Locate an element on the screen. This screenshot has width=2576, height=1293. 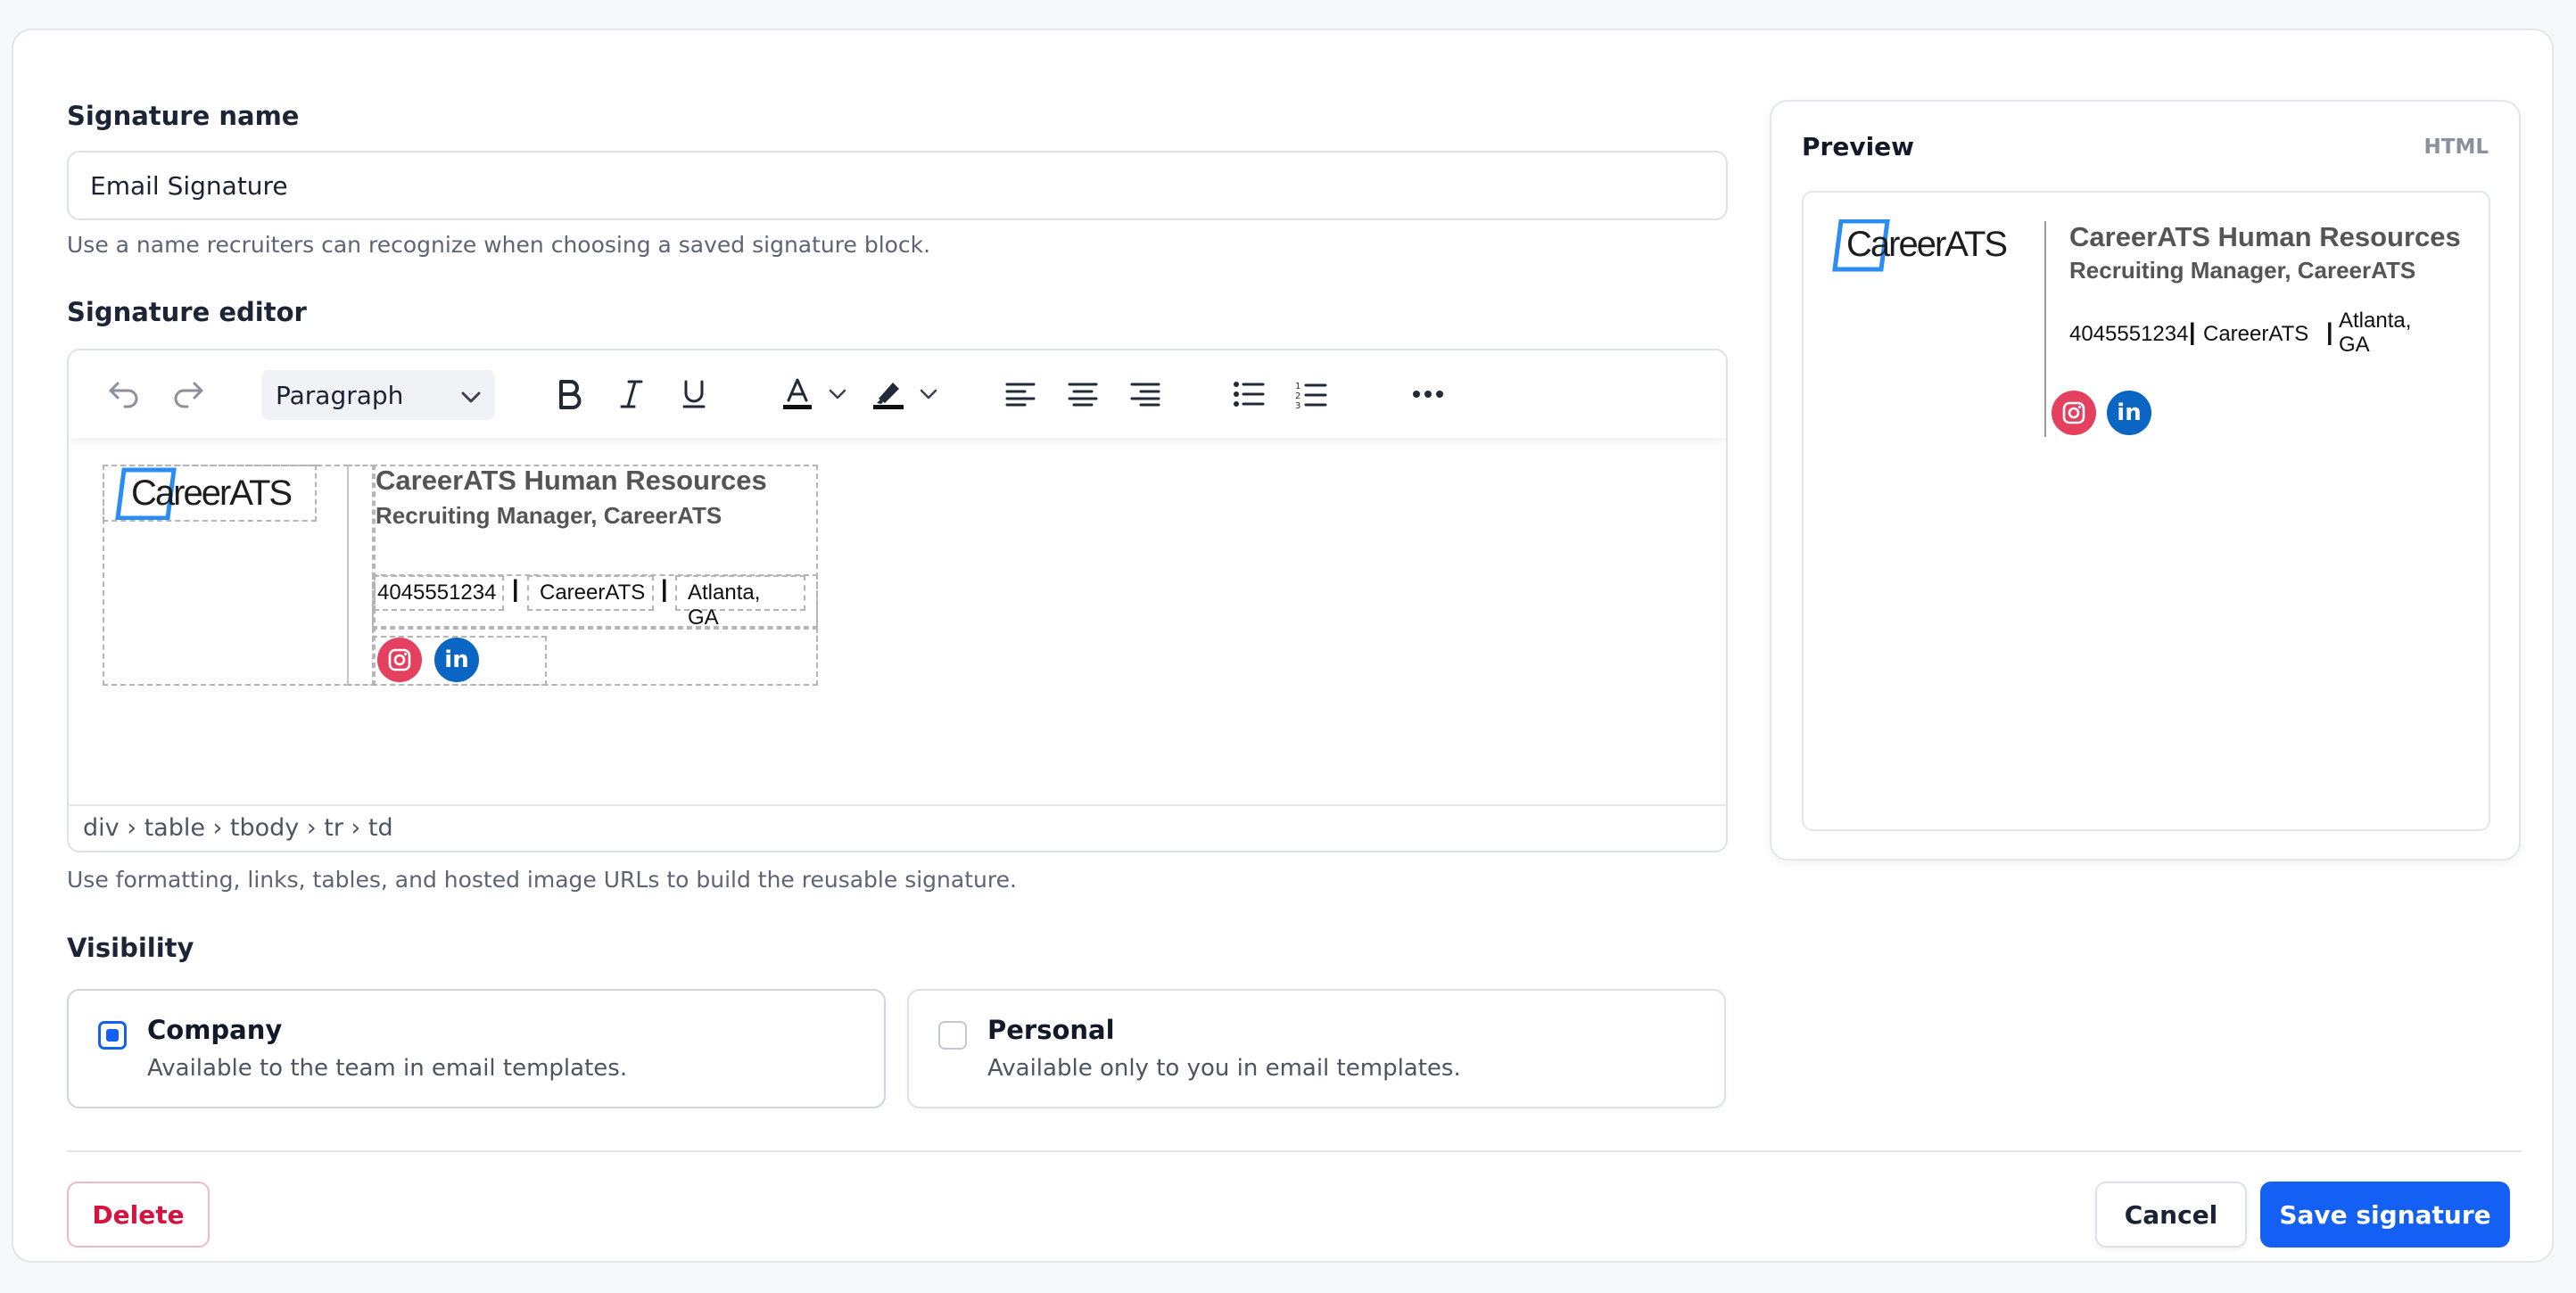
personal-radio is located at coordinates (953, 1035).